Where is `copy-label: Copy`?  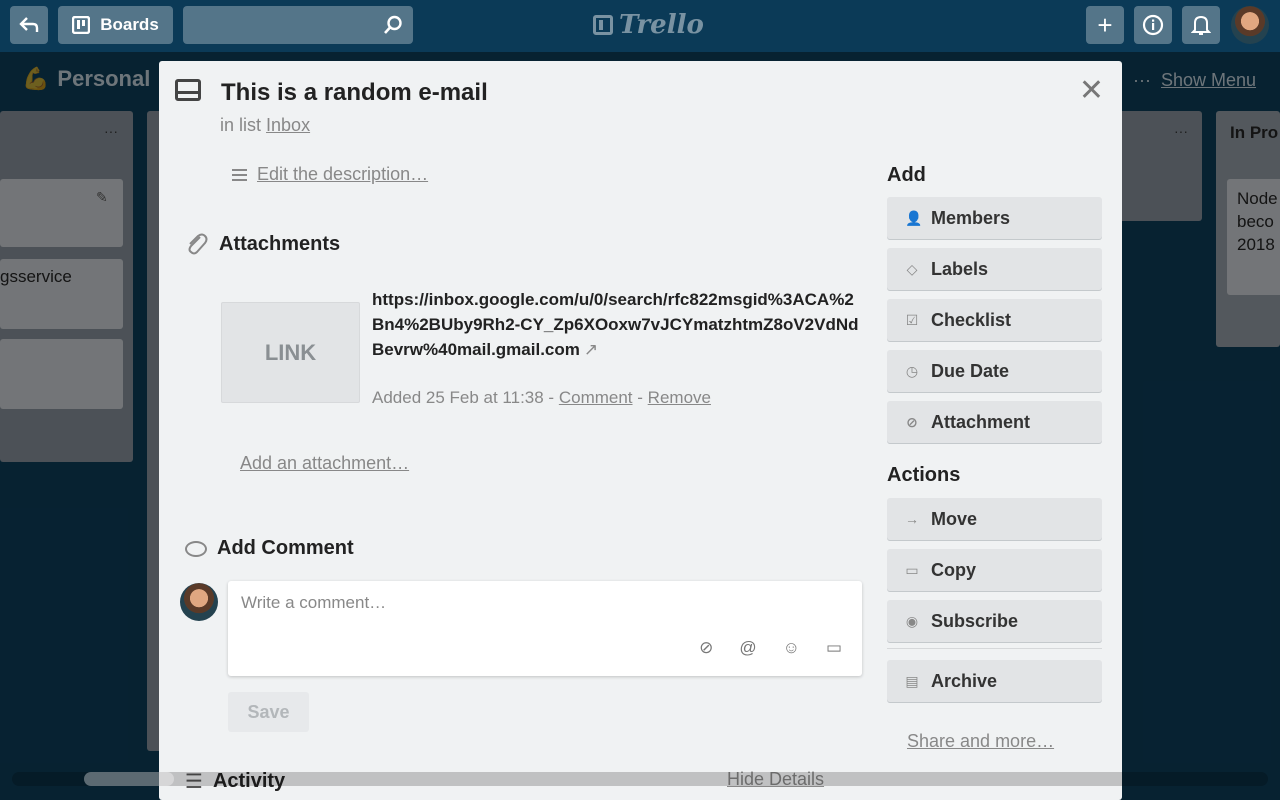
copy-label: Copy is located at coordinates (953, 569).